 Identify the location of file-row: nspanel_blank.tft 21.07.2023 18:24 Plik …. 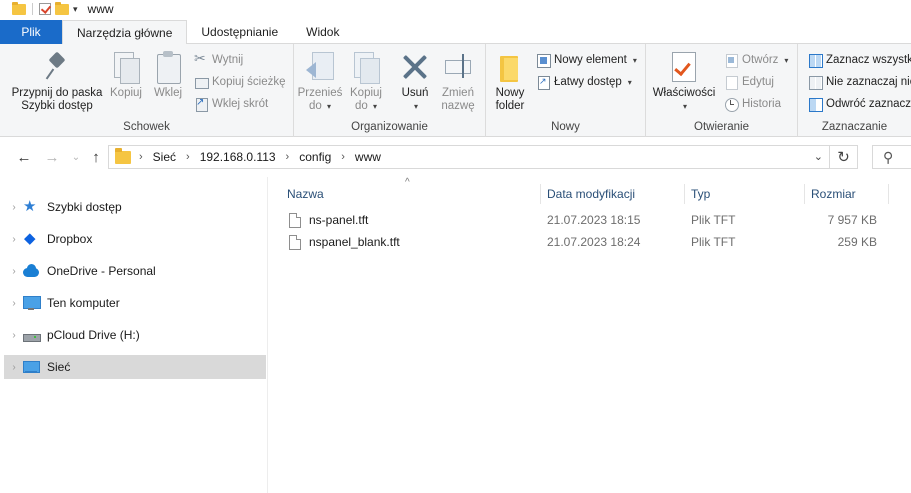
(585, 242).